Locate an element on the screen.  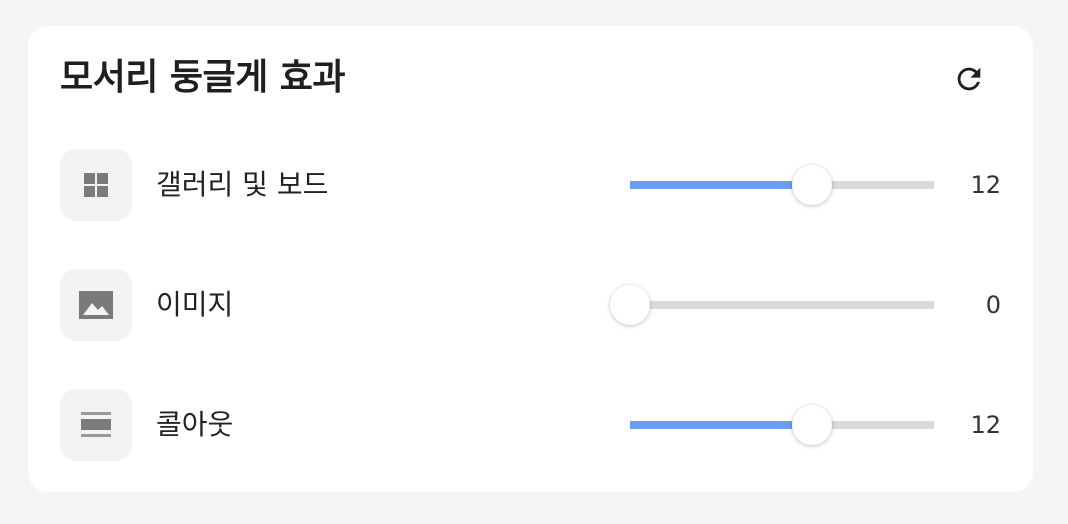
gallery-radius-slider is located at coordinates (782, 185).